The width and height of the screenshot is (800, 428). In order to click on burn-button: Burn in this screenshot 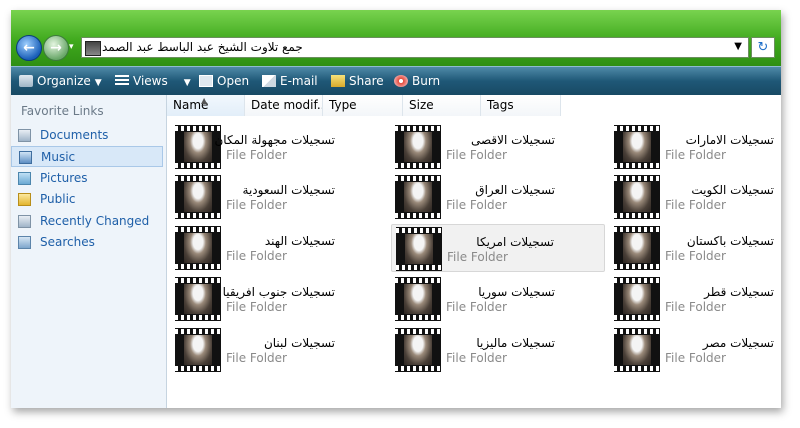, I will do `click(417, 81)`.